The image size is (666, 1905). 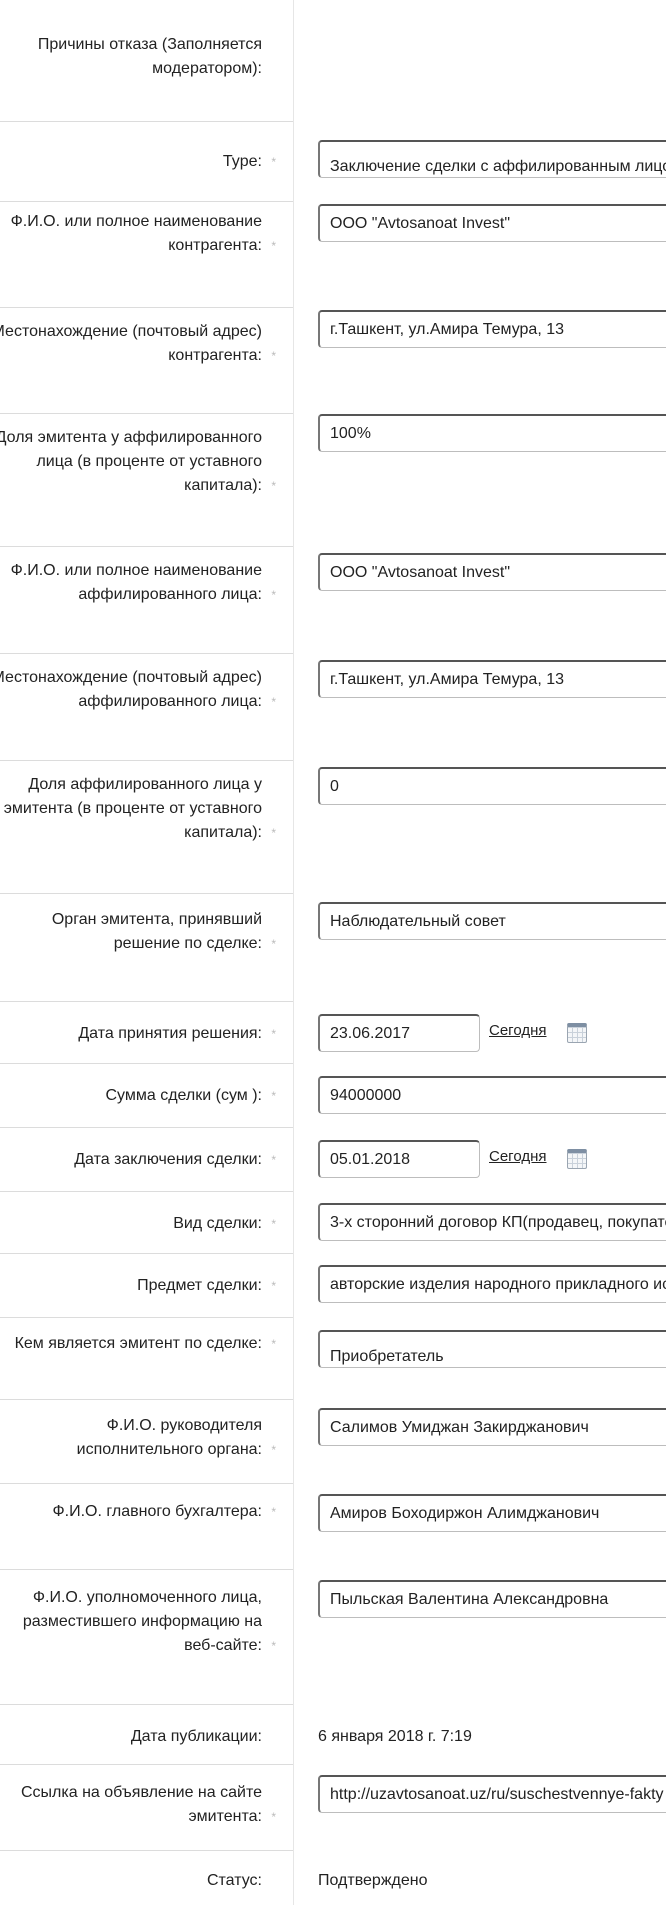 I want to click on publication-date-value: 6 января 2018 г. 7:19, so click(x=395, y=1736).